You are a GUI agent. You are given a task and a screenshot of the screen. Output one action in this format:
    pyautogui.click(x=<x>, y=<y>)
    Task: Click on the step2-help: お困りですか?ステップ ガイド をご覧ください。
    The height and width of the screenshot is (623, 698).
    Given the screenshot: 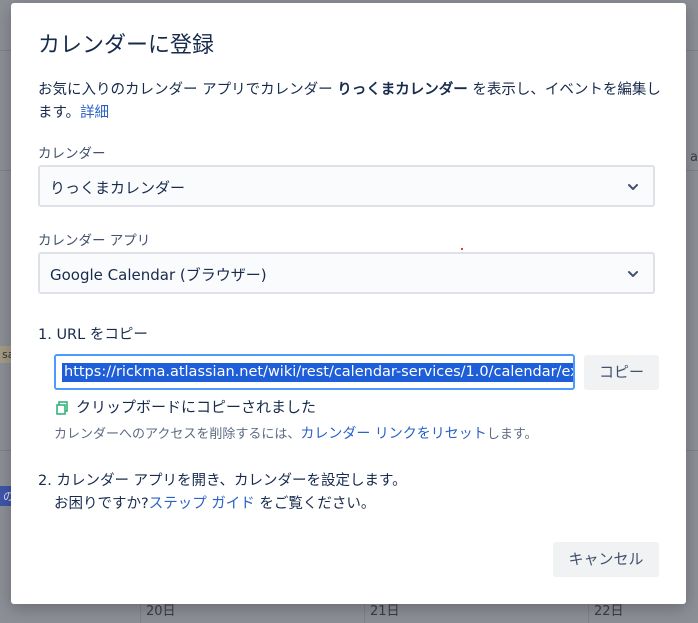 What is the action you would take?
    pyautogui.click(x=214, y=504)
    